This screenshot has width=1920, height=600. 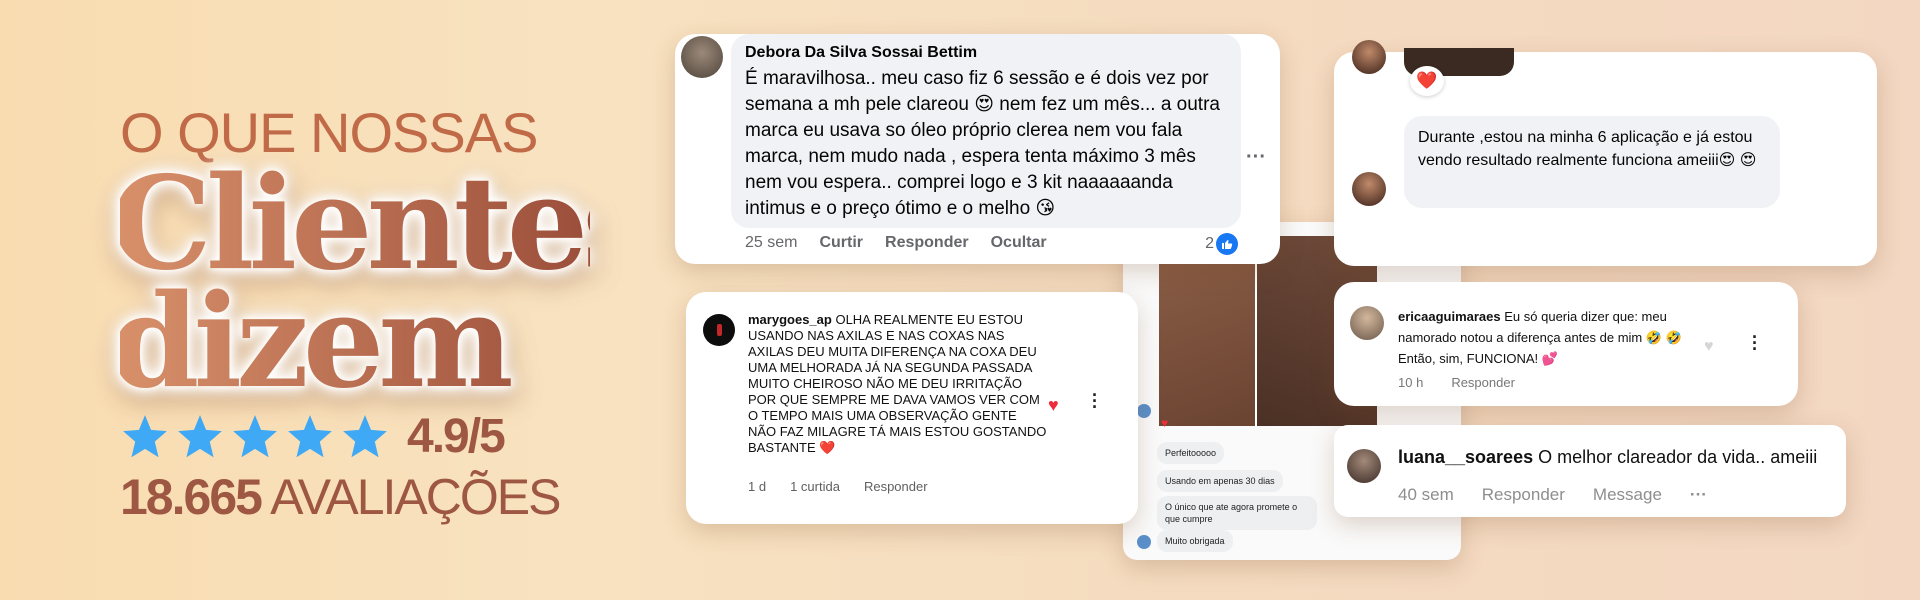 What do you see at coordinates (456, 436) in the screenshot?
I see `rating-value: 4.9/5` at bounding box center [456, 436].